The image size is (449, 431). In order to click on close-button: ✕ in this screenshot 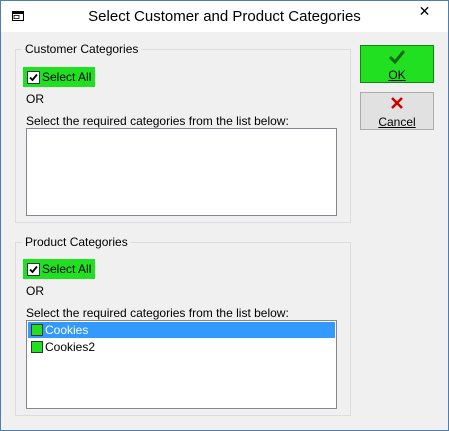, I will do `click(424, 11)`.